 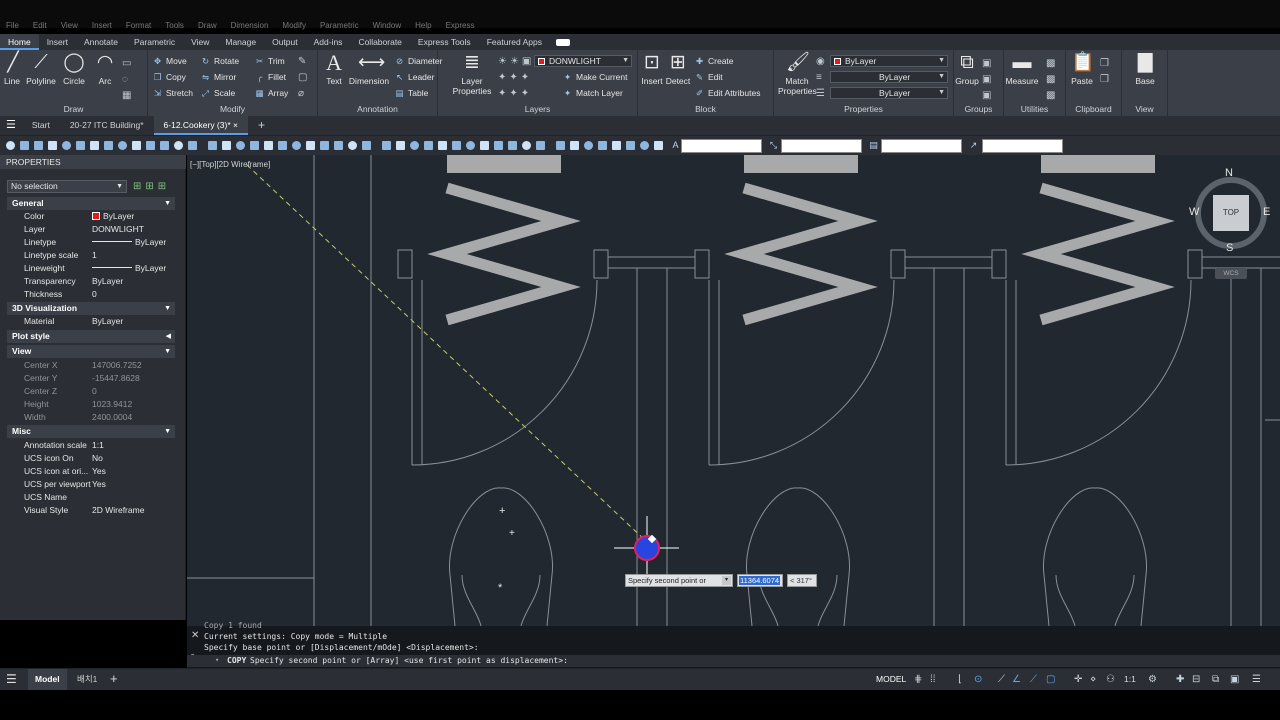 I want to click on menu-format: Format, so click(x=138, y=28).